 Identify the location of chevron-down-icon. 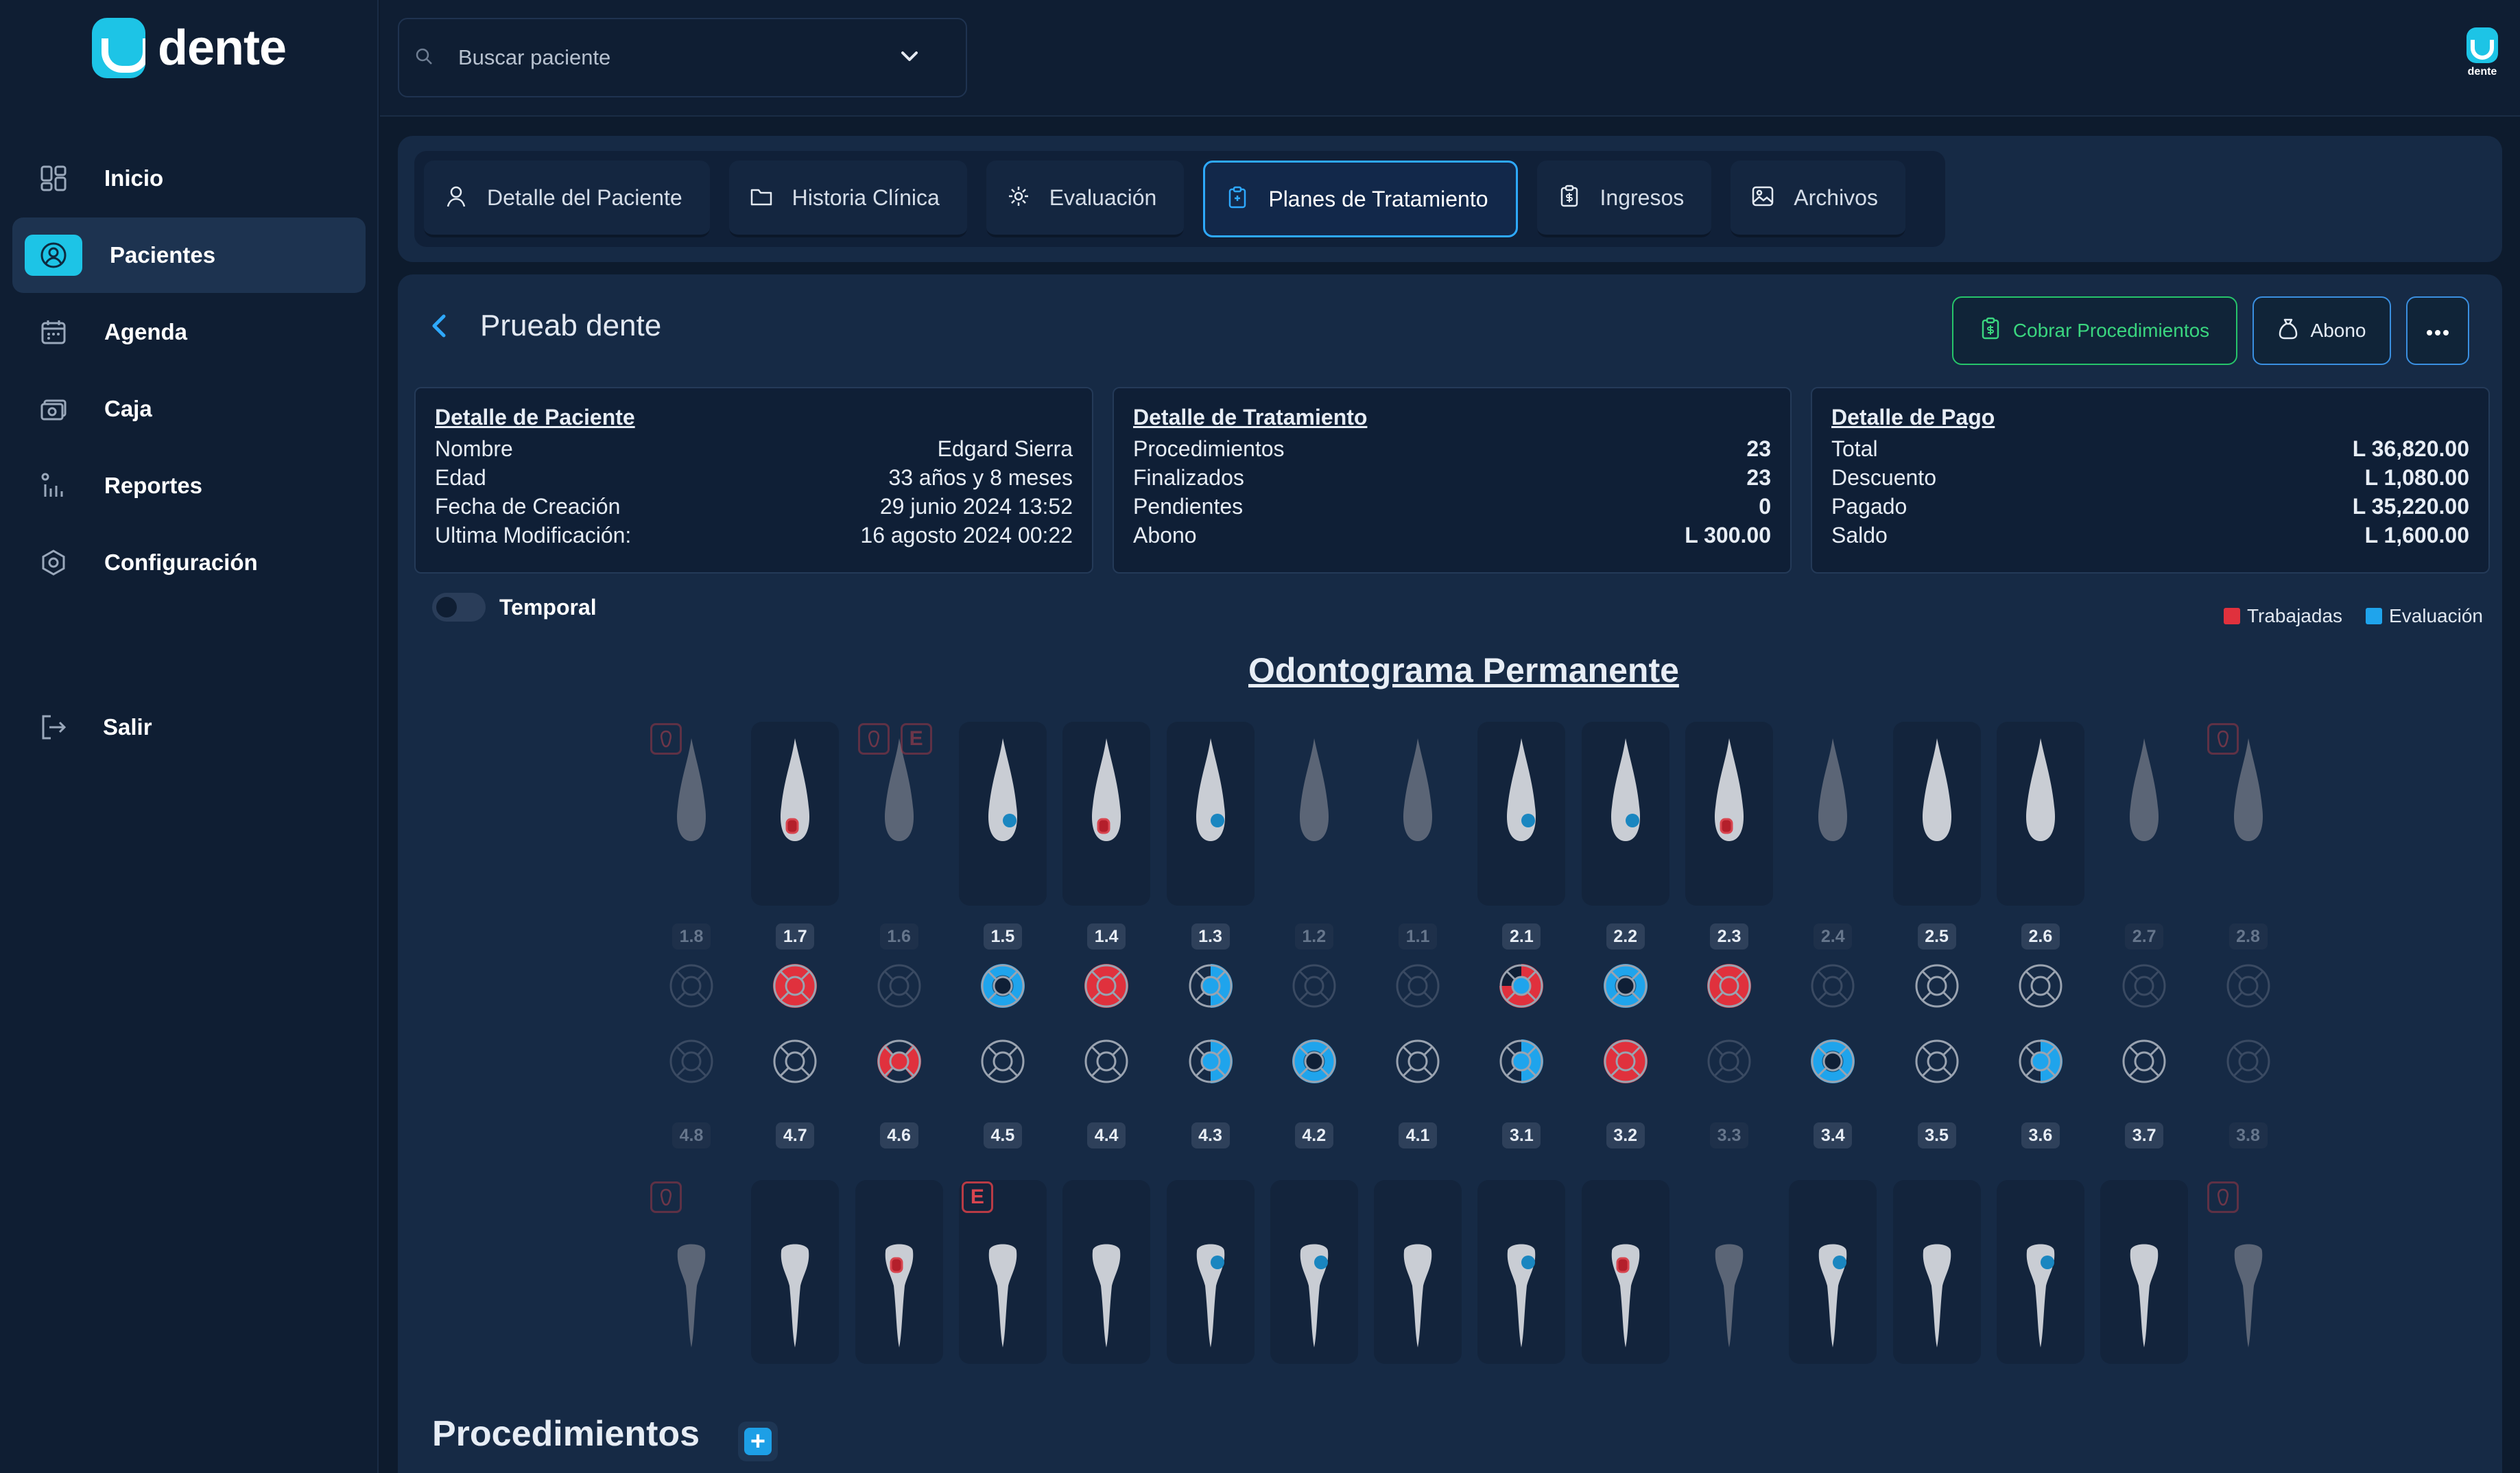
(909, 58).